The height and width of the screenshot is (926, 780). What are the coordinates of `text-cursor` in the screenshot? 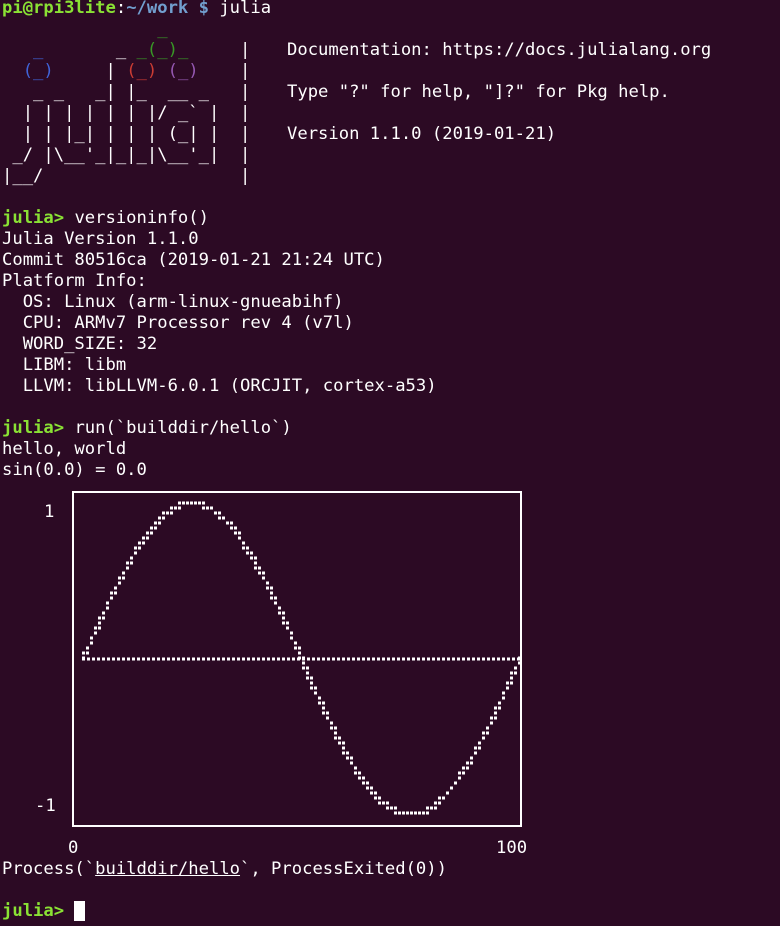 It's located at (80, 911).